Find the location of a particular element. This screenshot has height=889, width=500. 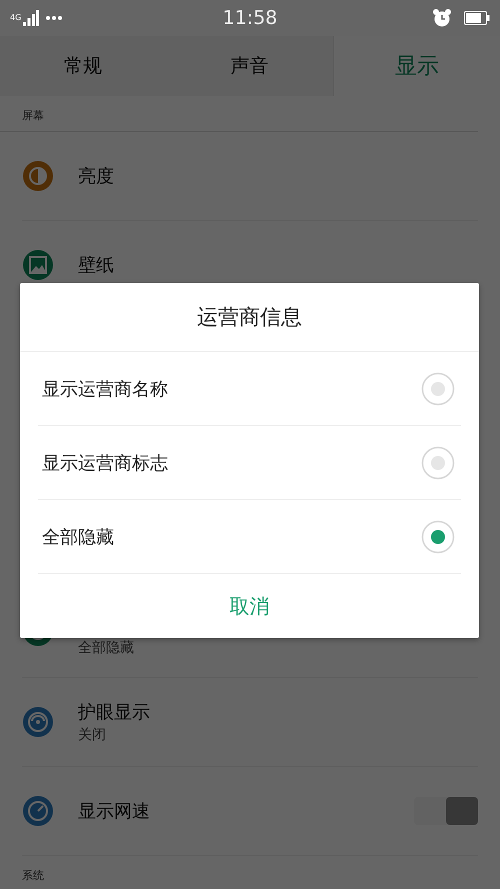

setting-value: 全部隐藏 is located at coordinates (106, 648).